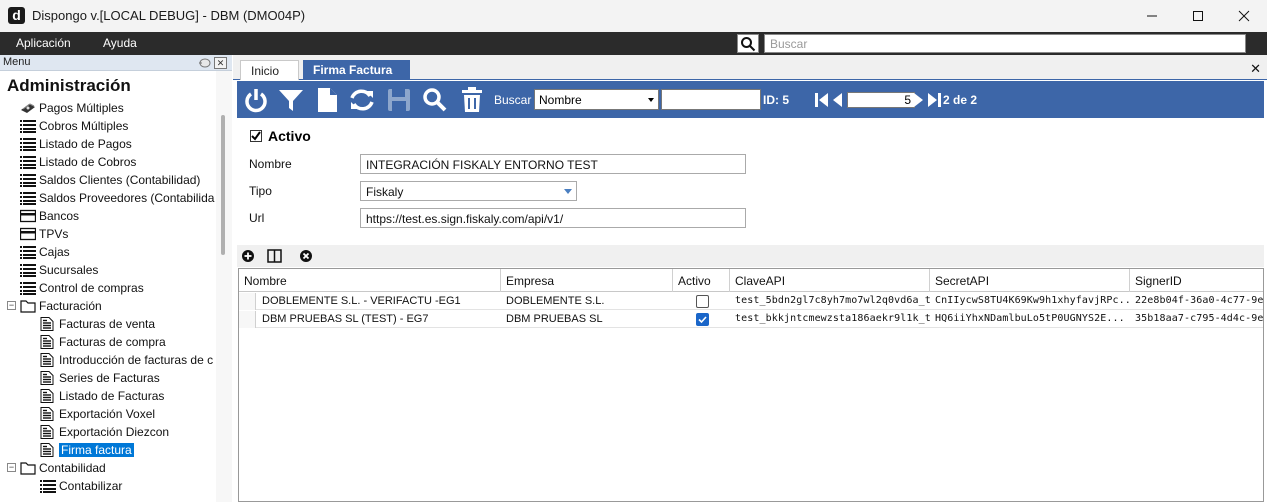  I want to click on first-record-icon, so click(822, 100).